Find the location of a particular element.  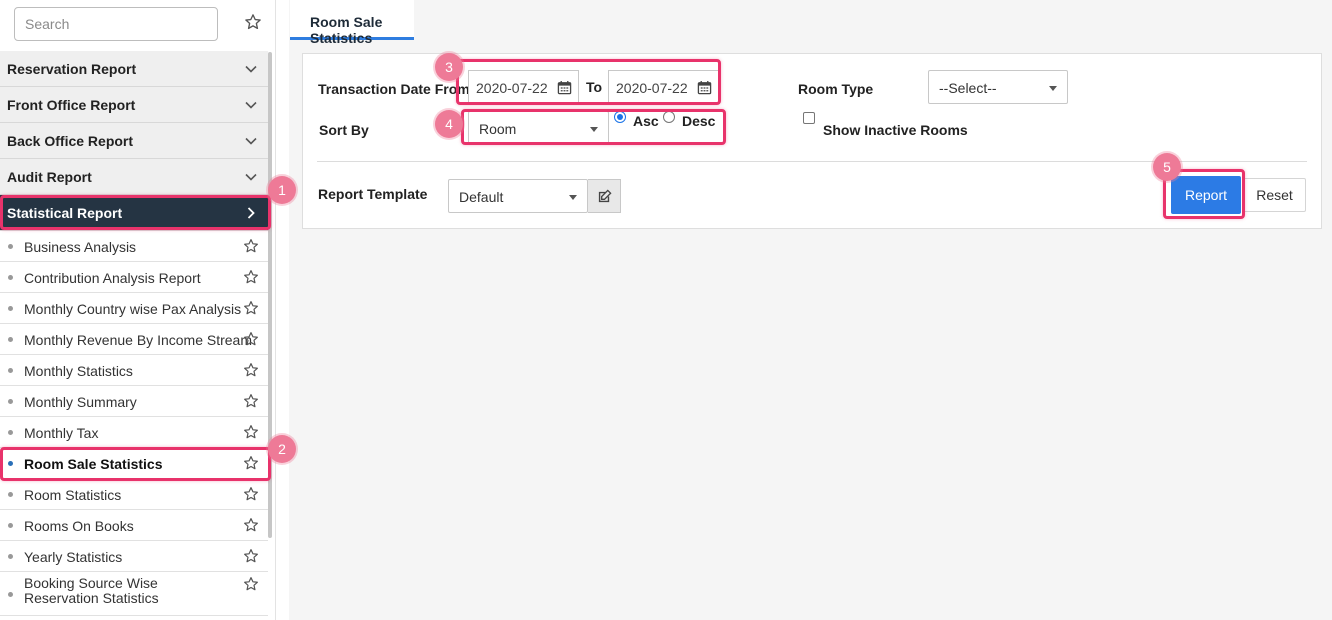

reset-button: Reset is located at coordinates (1274, 195).